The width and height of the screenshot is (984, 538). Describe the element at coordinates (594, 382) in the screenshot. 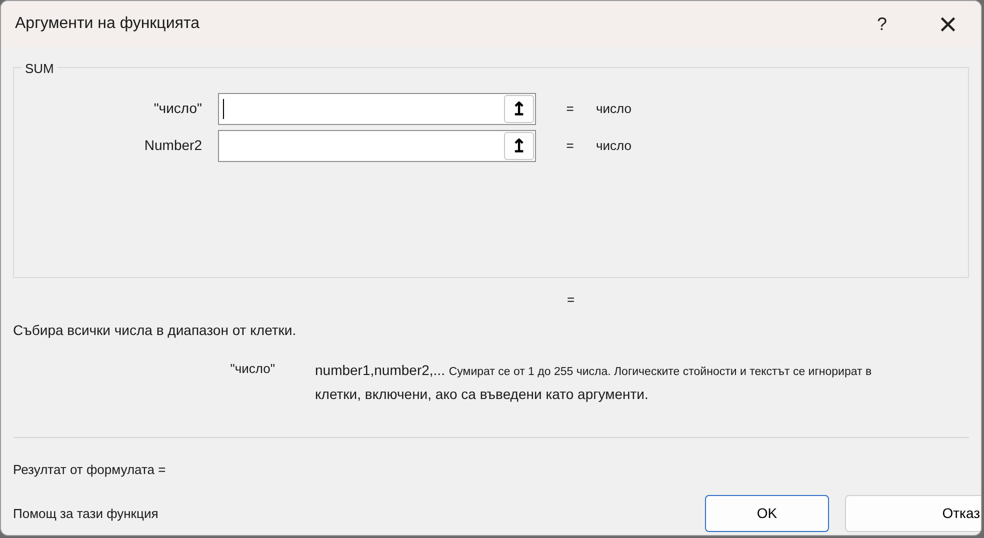

I see `argument-description: number1,number2,... Сумират се от 1 до 255 числа. Логическите стойности и текстът се игнорират в клетки, включени, ако са въведени като аргументи.` at that location.